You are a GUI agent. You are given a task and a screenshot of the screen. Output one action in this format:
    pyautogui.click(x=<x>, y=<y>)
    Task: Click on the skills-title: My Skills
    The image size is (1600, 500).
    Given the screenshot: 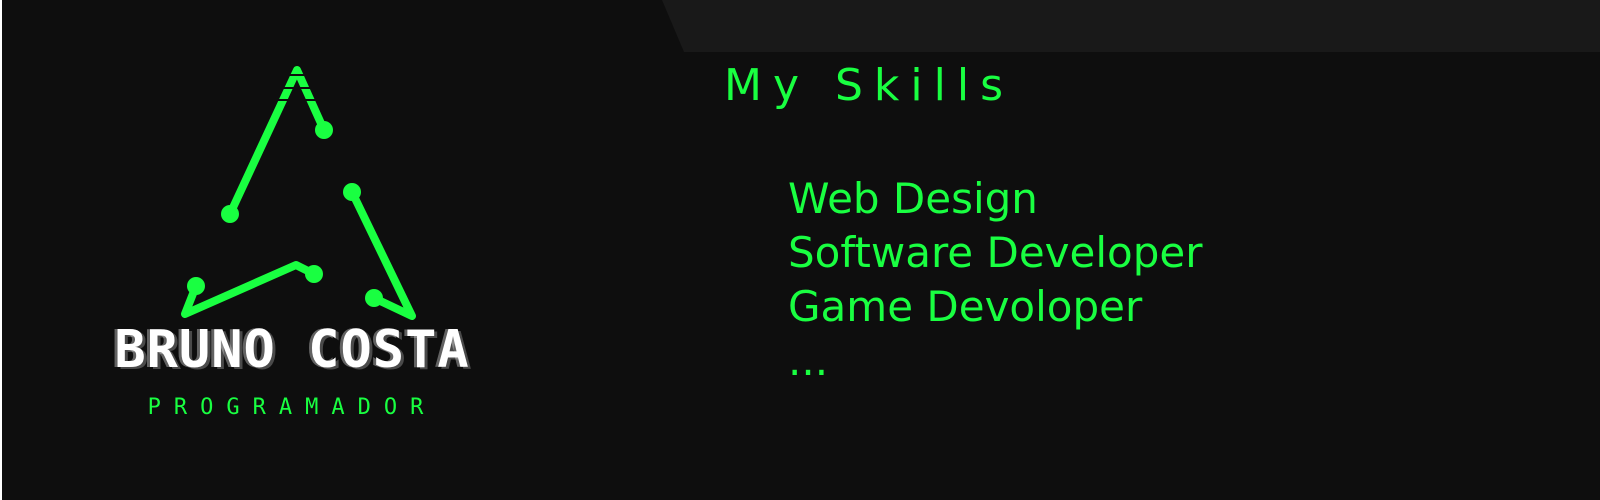 What is the action you would take?
    pyautogui.click(x=869, y=85)
    